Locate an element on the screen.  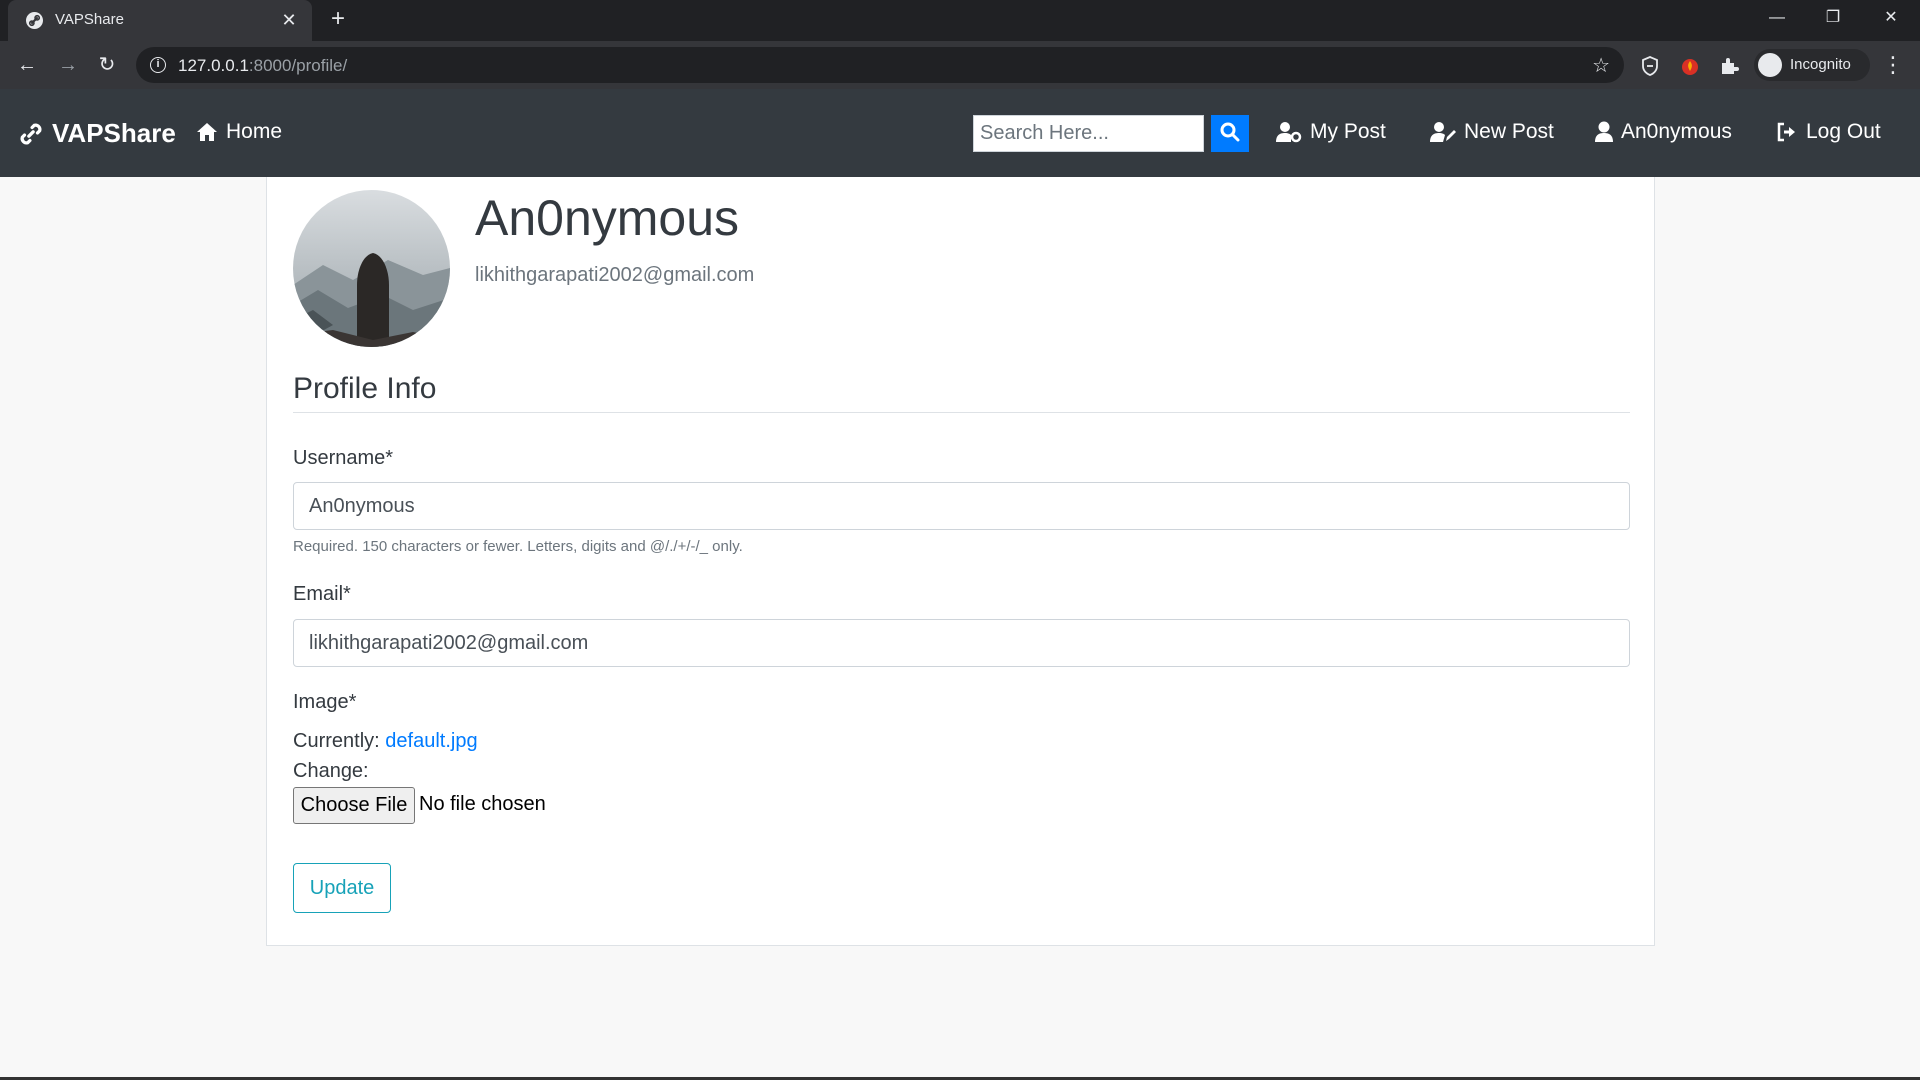
logout-icon is located at coordinates (1786, 132).